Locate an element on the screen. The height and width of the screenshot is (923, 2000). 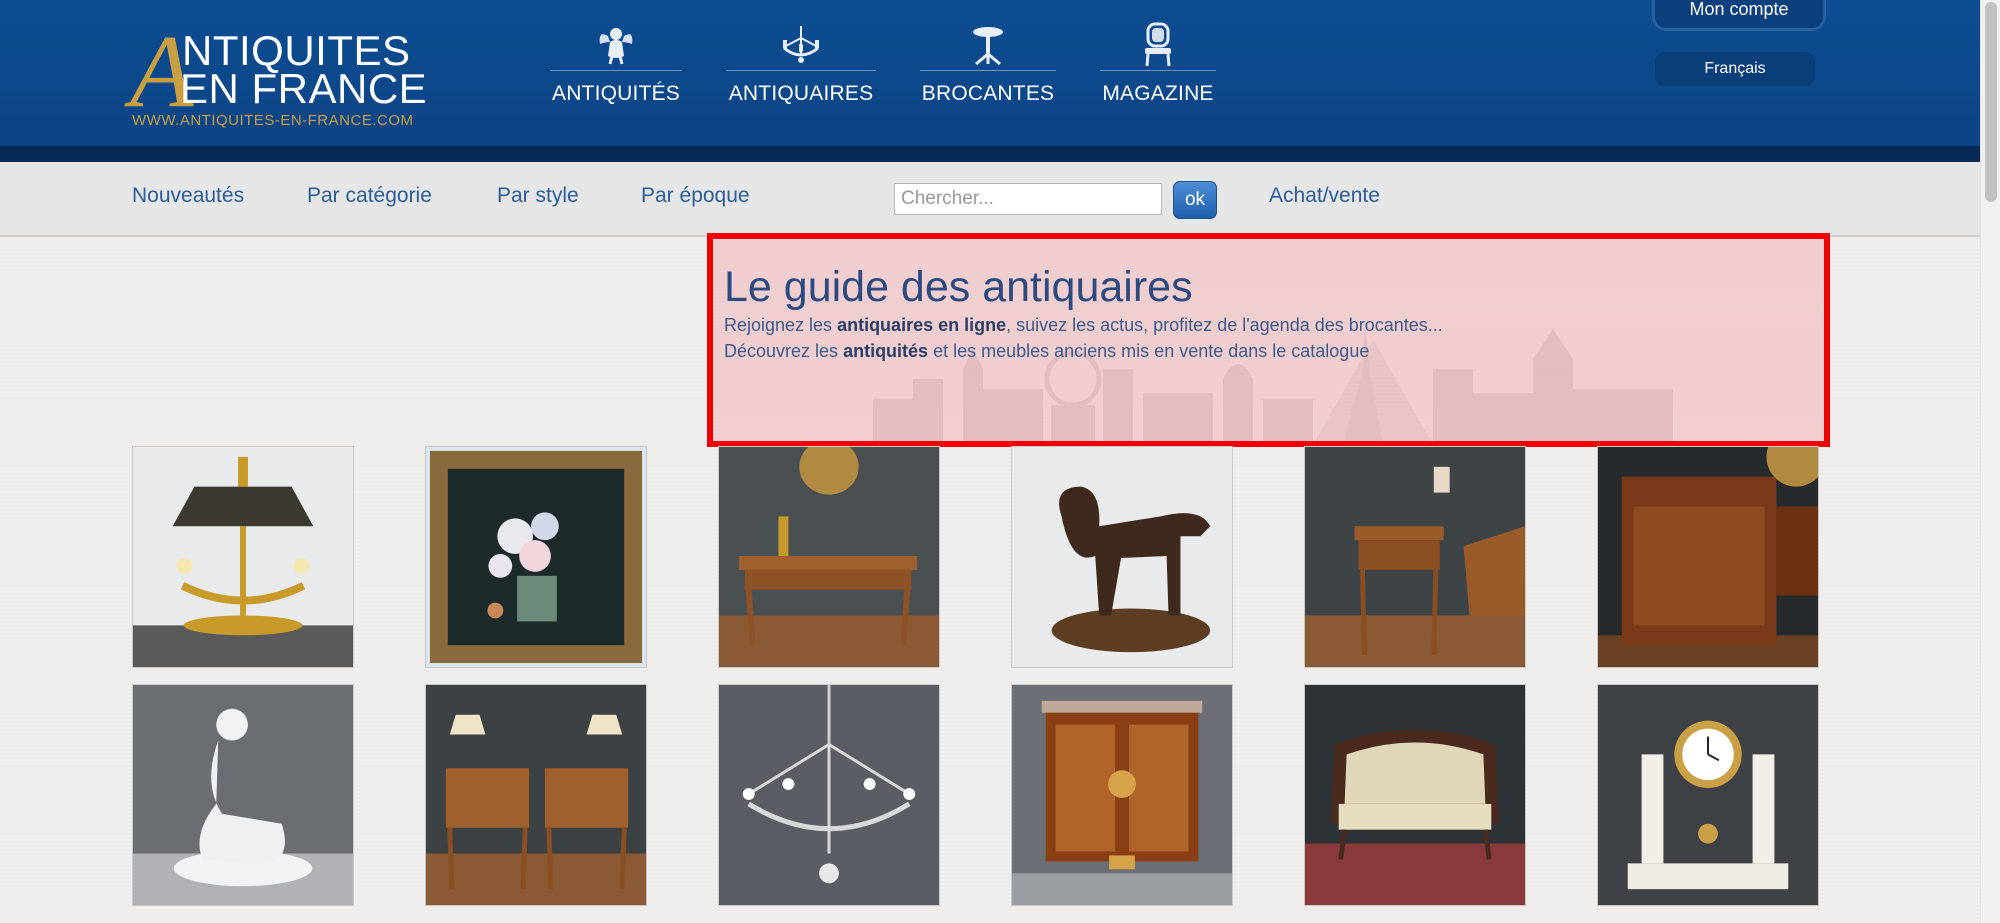
hero-line-2-bold: antiquités is located at coordinates (885, 351).